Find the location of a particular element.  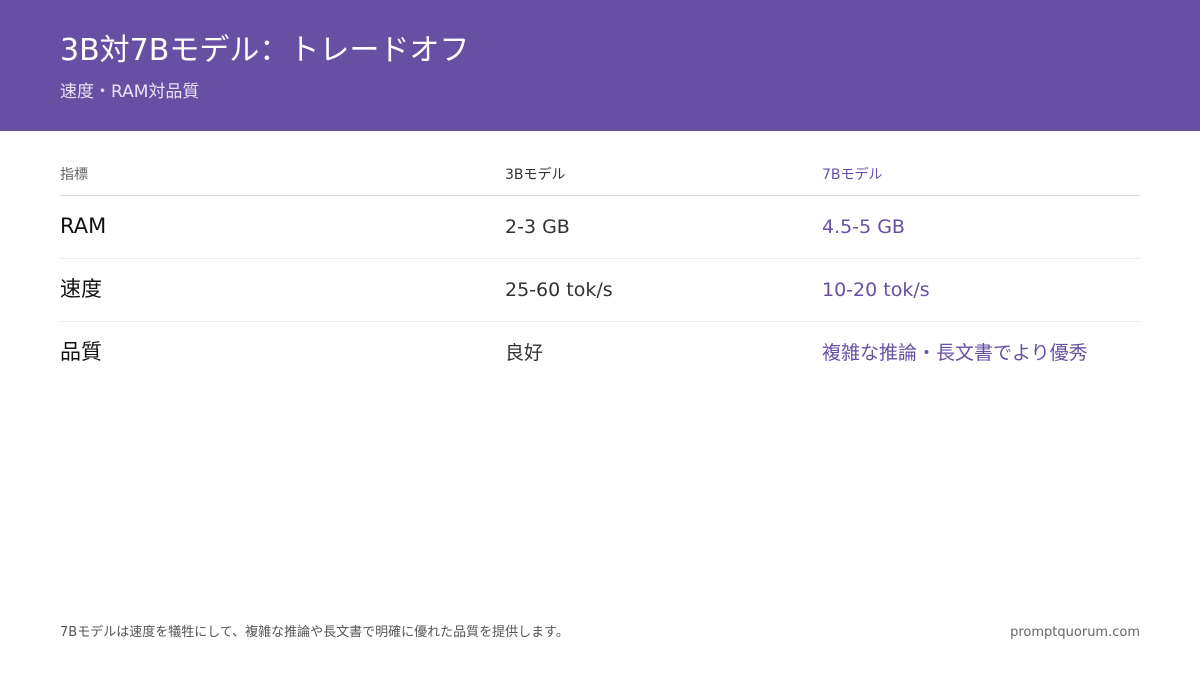

column-header-7b-model: 7Bモデル is located at coordinates (852, 175).